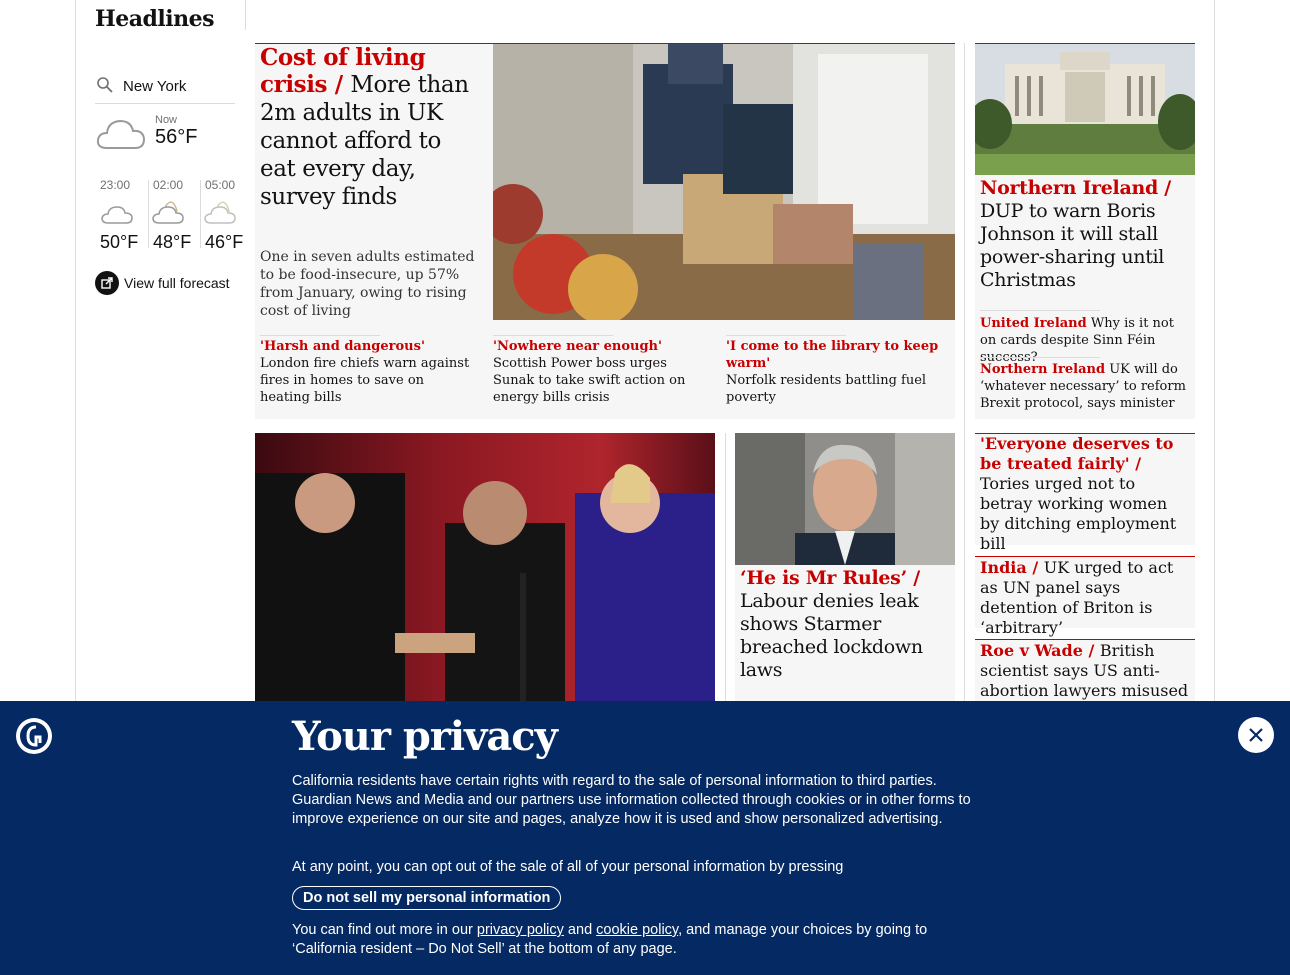 This screenshot has width=1290, height=975. Describe the element at coordinates (826, 389) in the screenshot. I see `sublink-text: Norfolk residents battling fuel poverty` at that location.